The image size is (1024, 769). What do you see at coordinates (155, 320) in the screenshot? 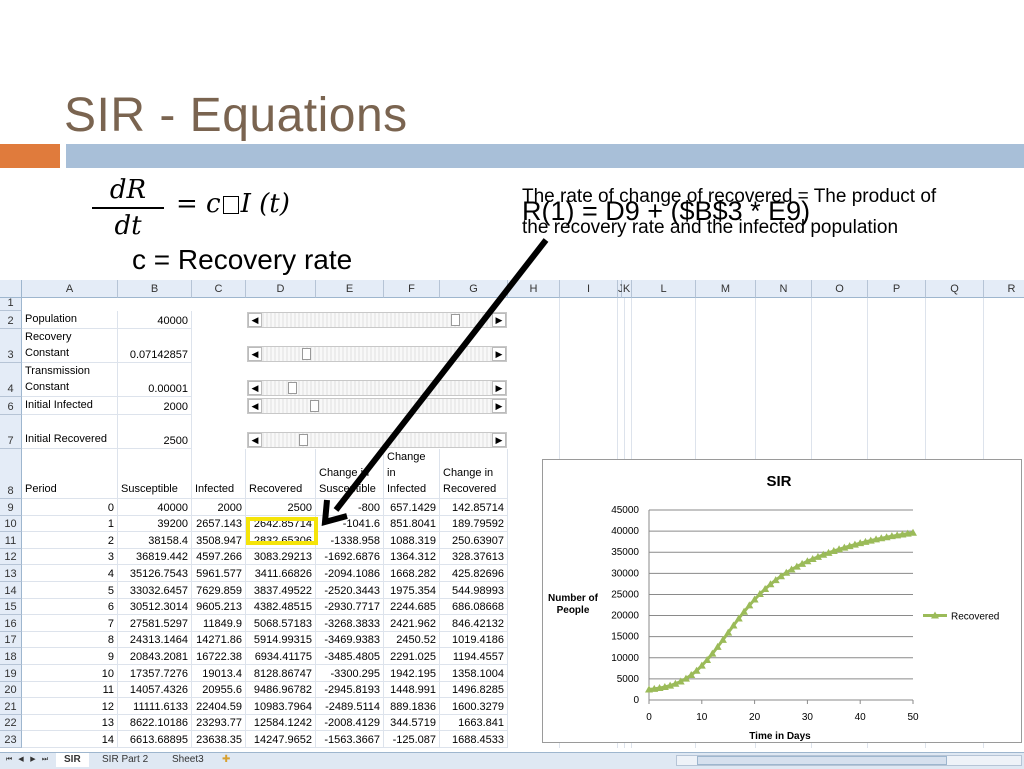
I see `param-value-cell: 40000` at bounding box center [155, 320].